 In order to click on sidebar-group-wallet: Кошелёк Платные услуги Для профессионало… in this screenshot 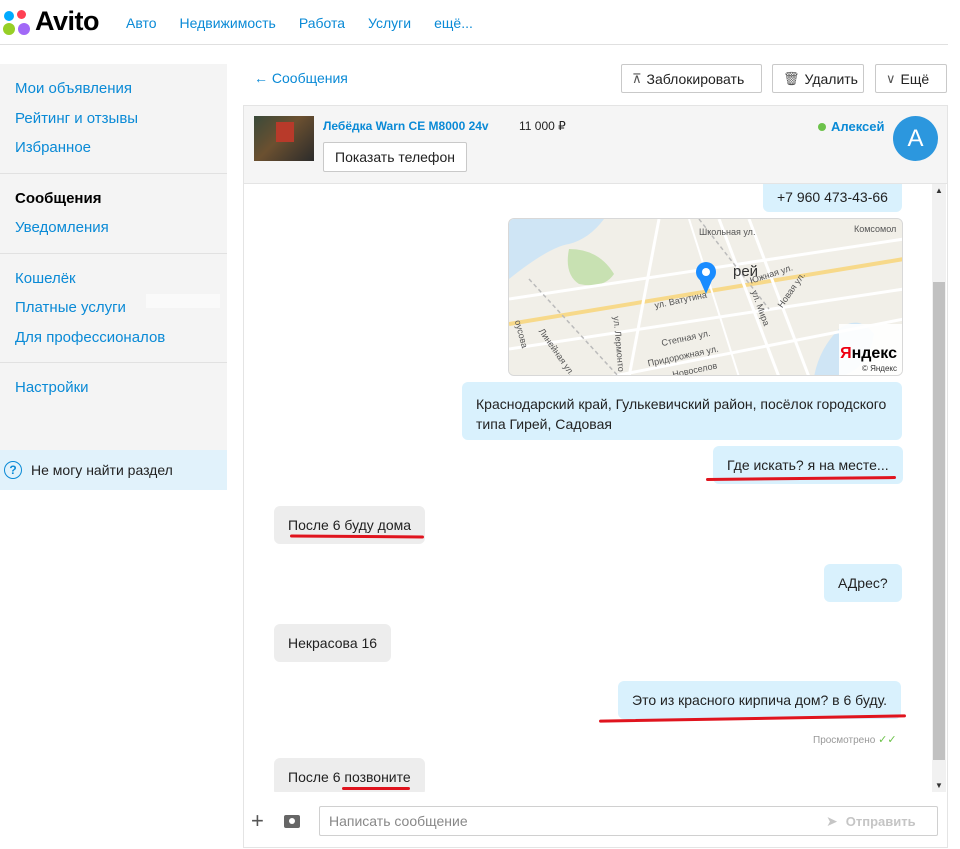, I will do `click(113, 308)`.